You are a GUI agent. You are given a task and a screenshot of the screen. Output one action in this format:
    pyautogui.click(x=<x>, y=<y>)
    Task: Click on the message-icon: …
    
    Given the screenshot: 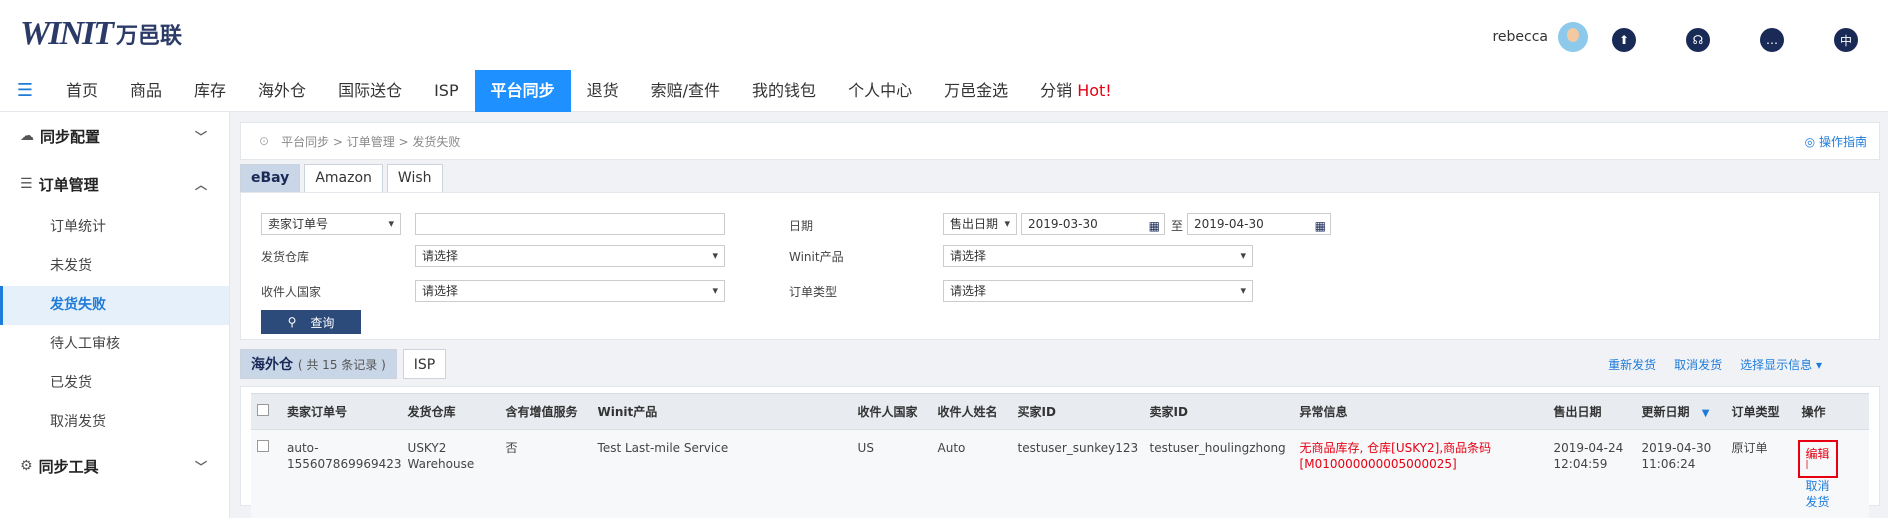 What is the action you would take?
    pyautogui.click(x=1772, y=40)
    